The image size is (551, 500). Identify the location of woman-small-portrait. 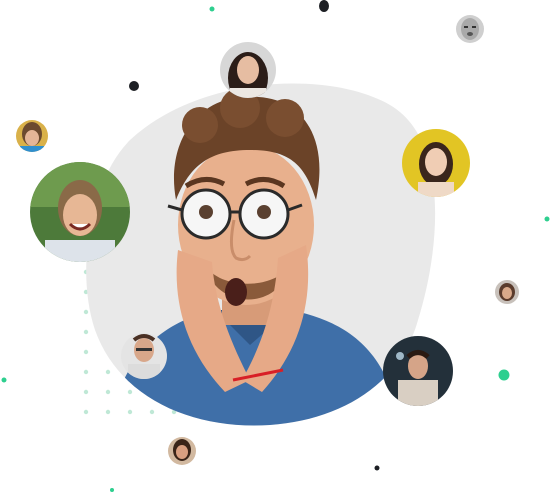
(507, 292).